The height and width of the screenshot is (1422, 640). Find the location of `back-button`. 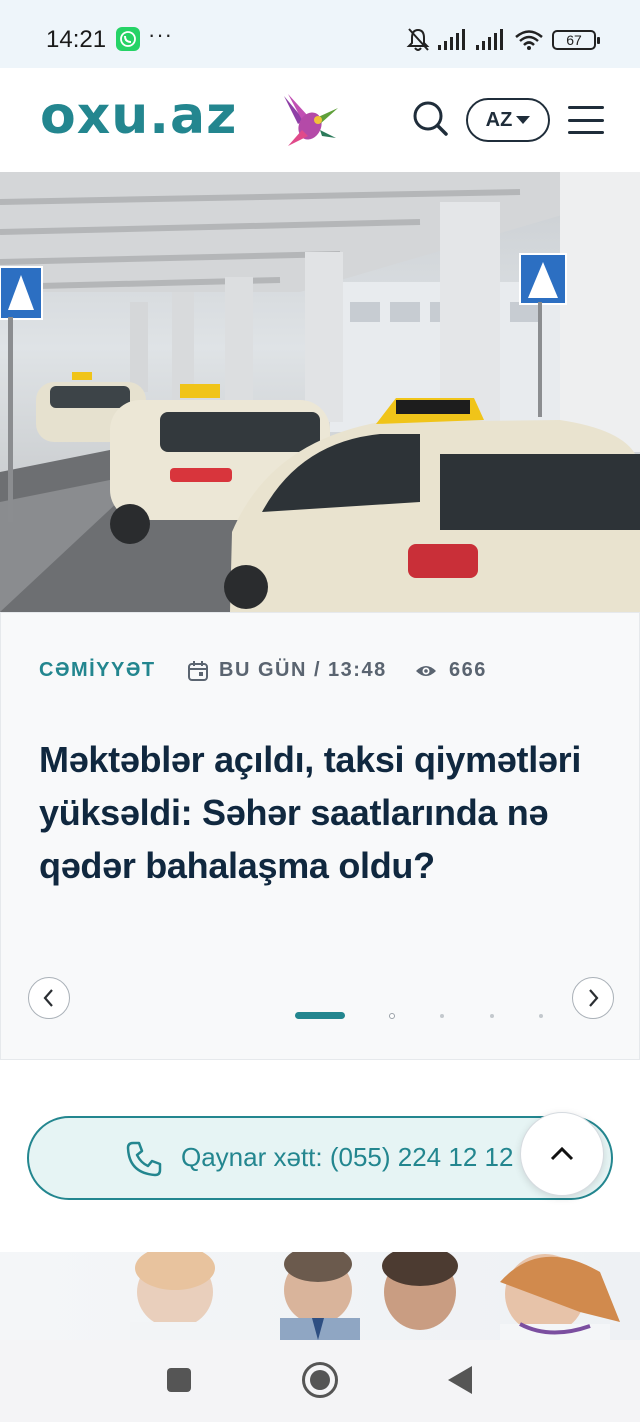

back-button is located at coordinates (460, 1380).